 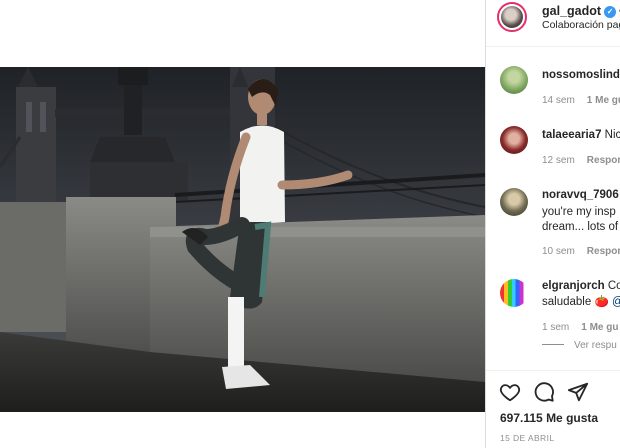 I want to click on comment-meta: 1 sem 1 Me gu, so click(x=580, y=327).